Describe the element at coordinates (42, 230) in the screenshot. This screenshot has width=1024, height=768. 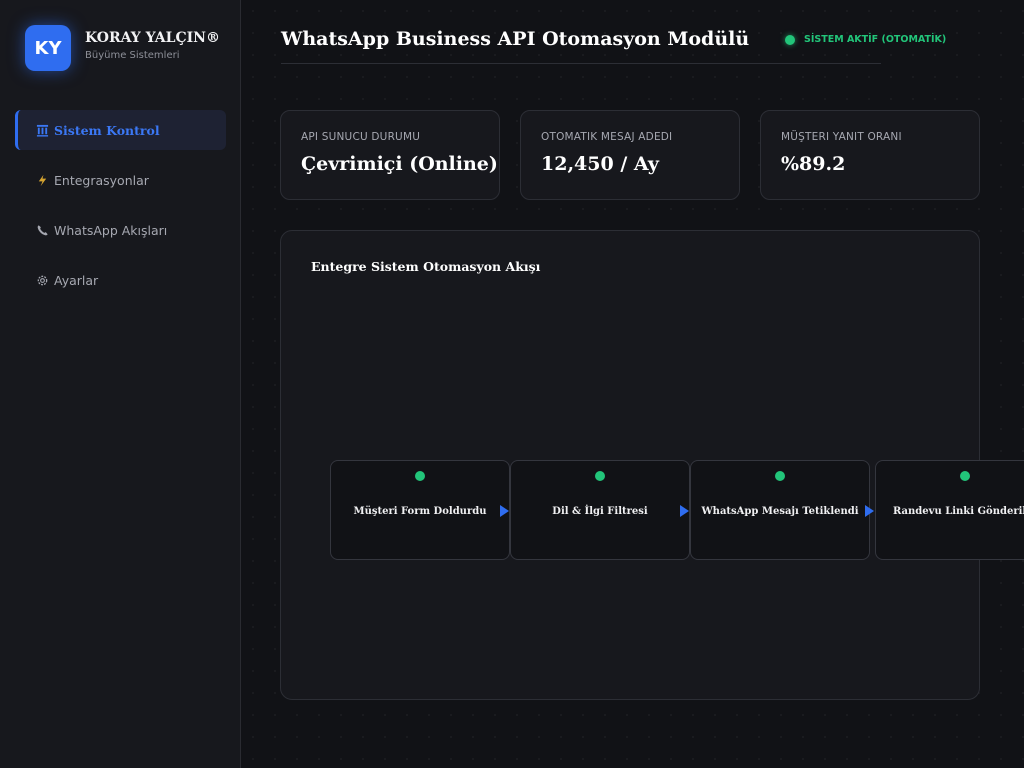
I see `phone-icon` at that location.